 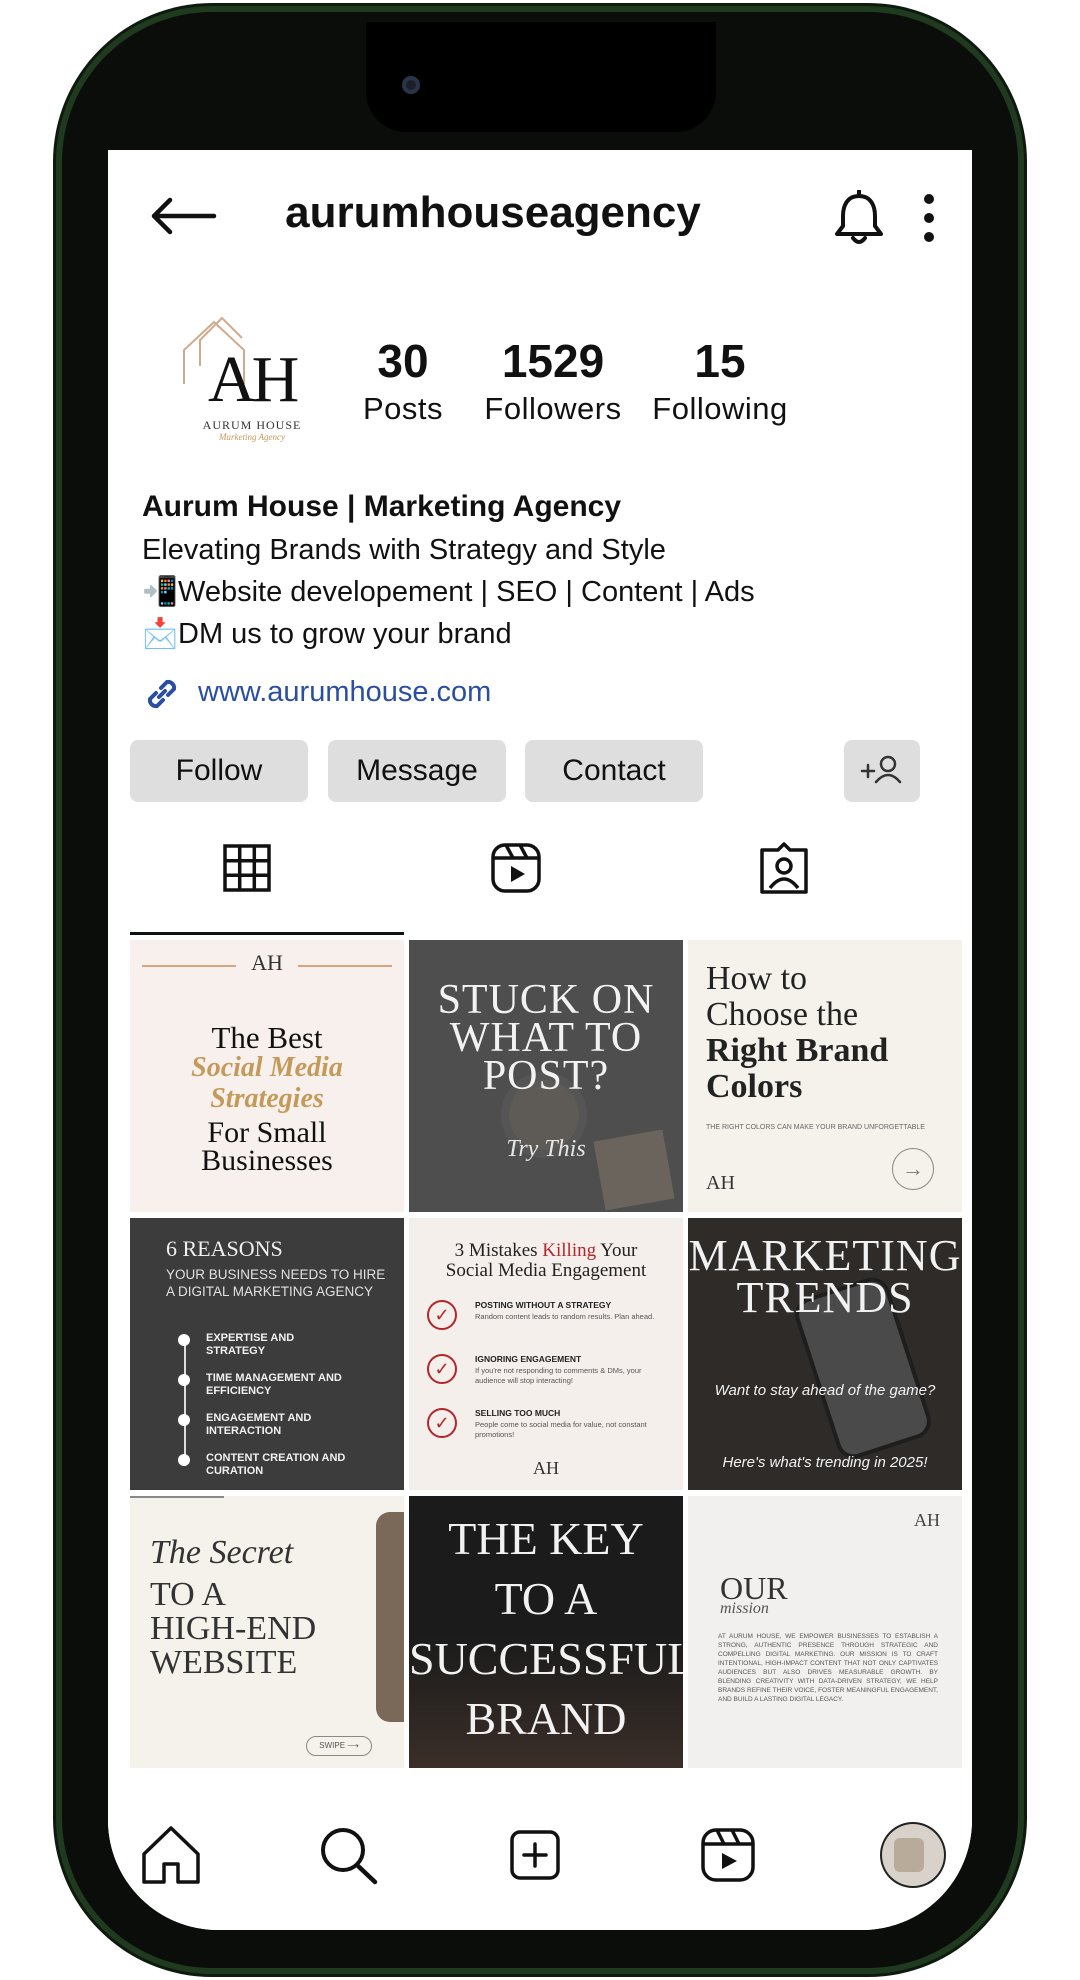 I want to click on posts-count: 30 Posts, so click(x=403, y=383).